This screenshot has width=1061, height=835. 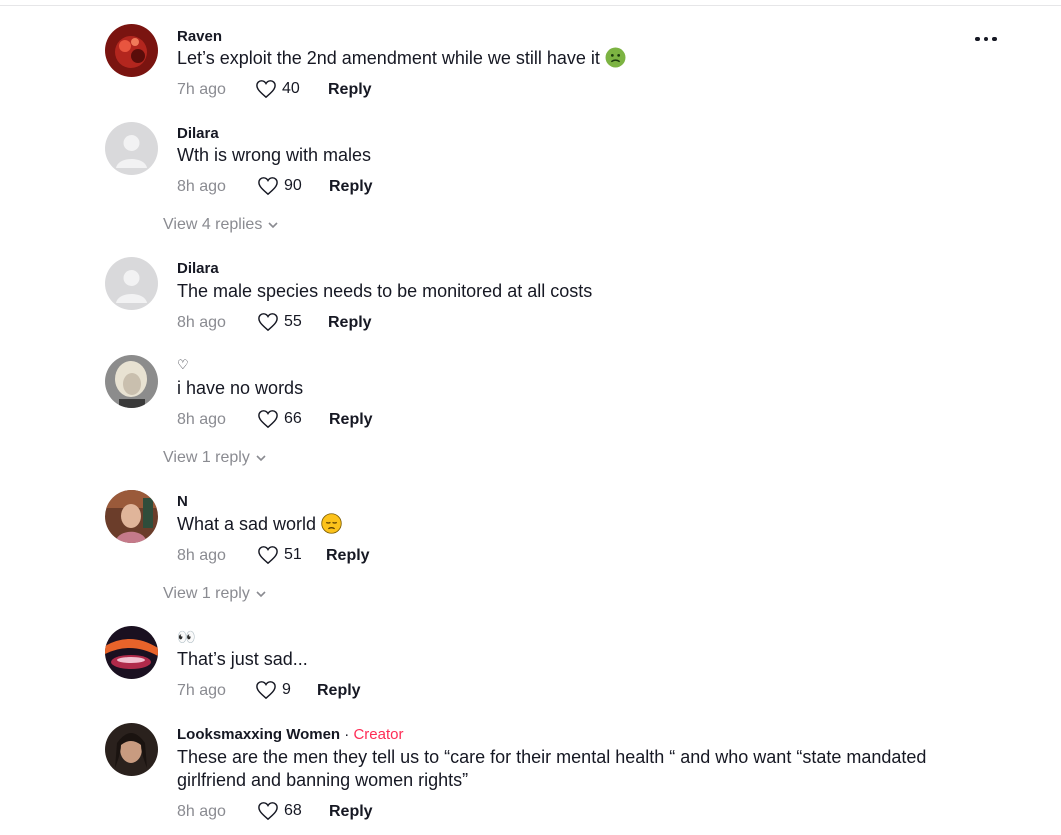 I want to click on more-options-icon, so click(x=988, y=39).